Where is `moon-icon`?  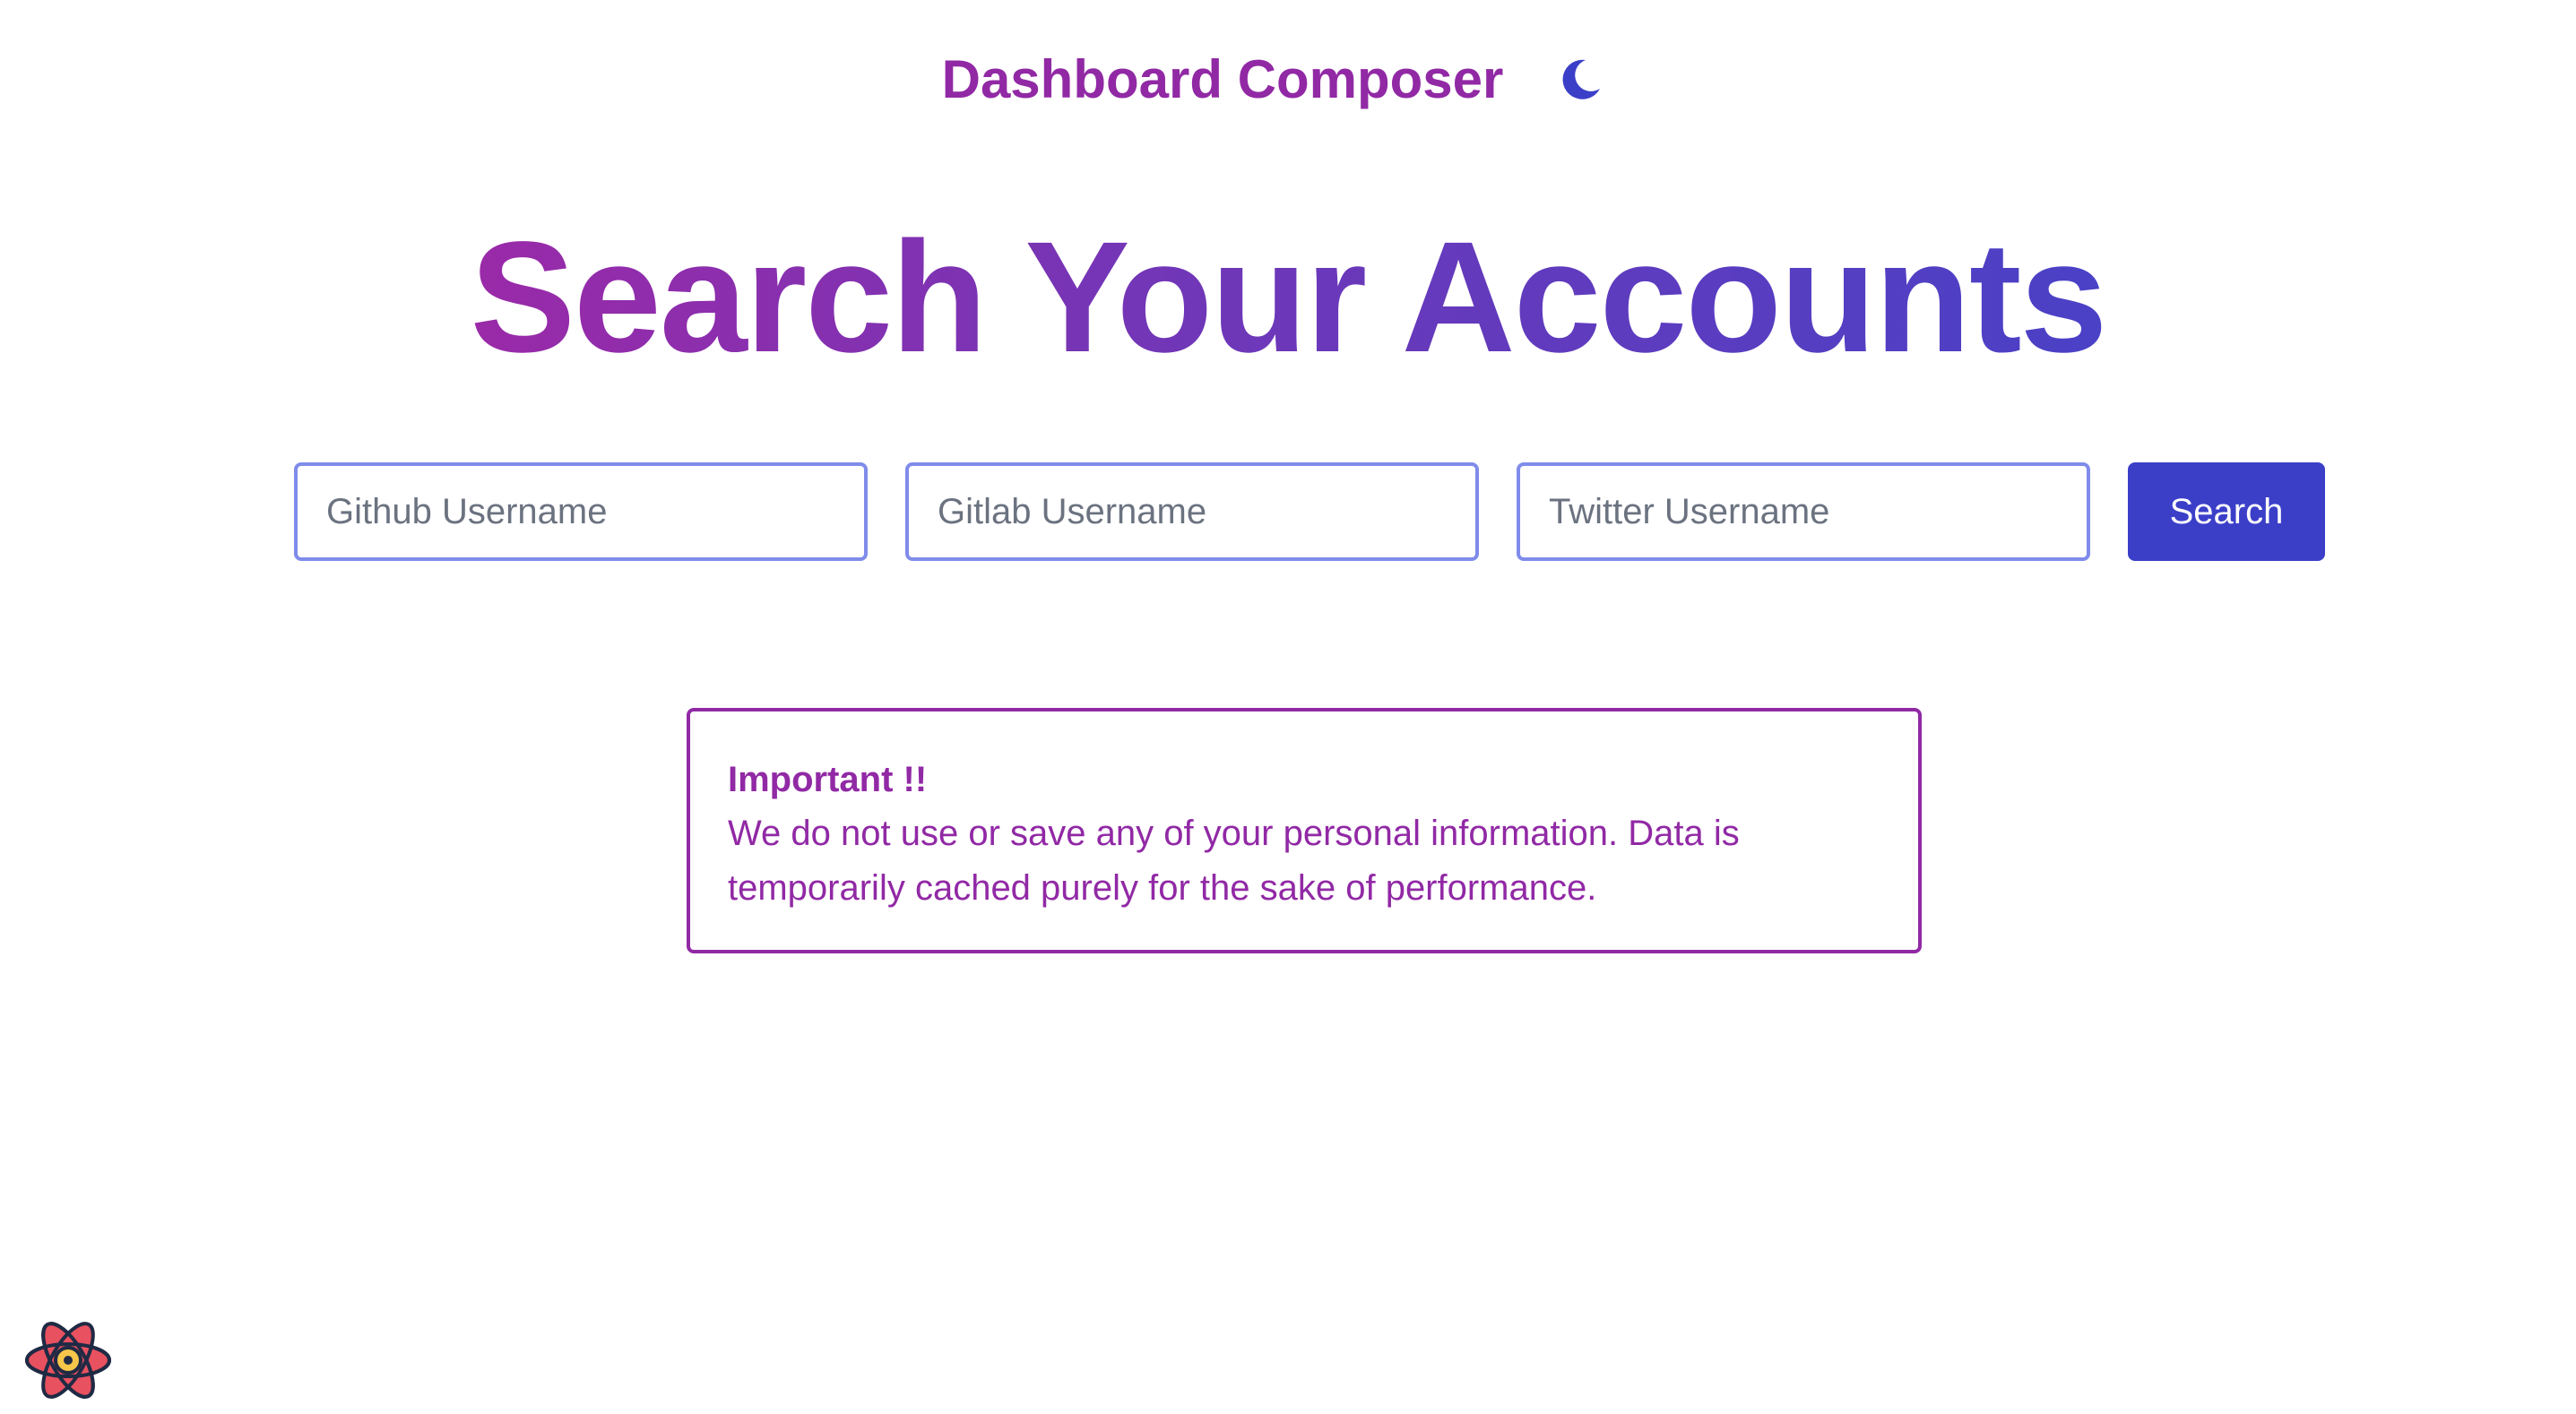 moon-icon is located at coordinates (1581, 79).